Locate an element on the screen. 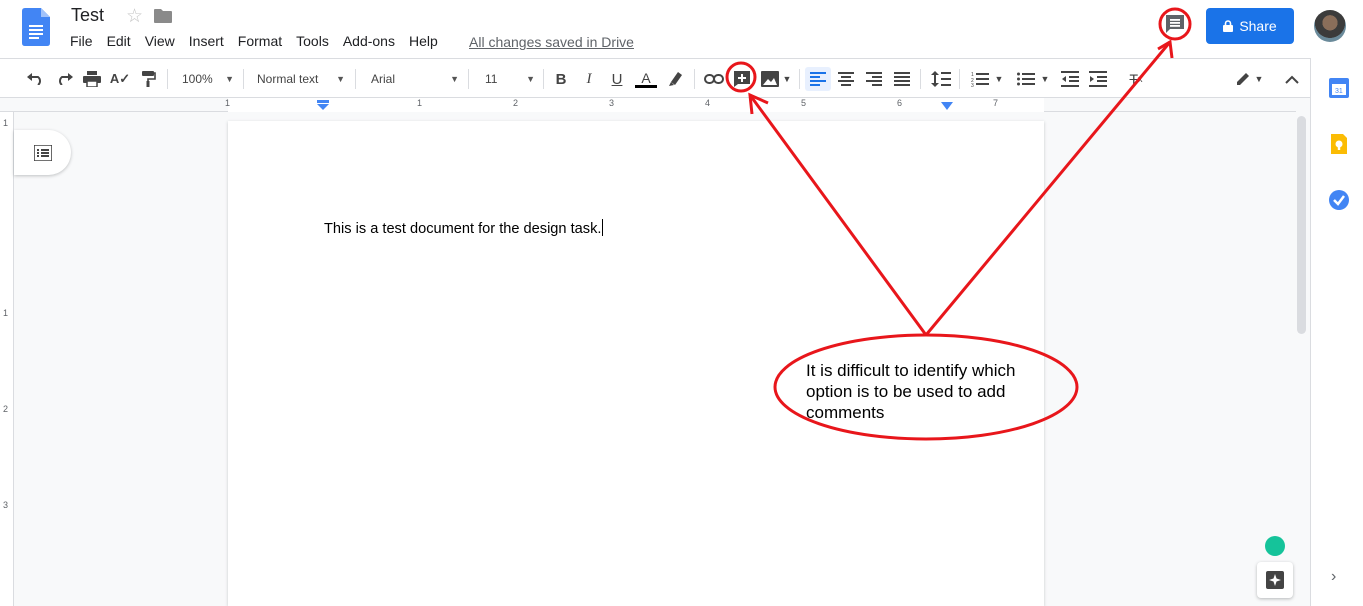 This screenshot has height=606, width=1363. align-justify-icon is located at coordinates (902, 79).